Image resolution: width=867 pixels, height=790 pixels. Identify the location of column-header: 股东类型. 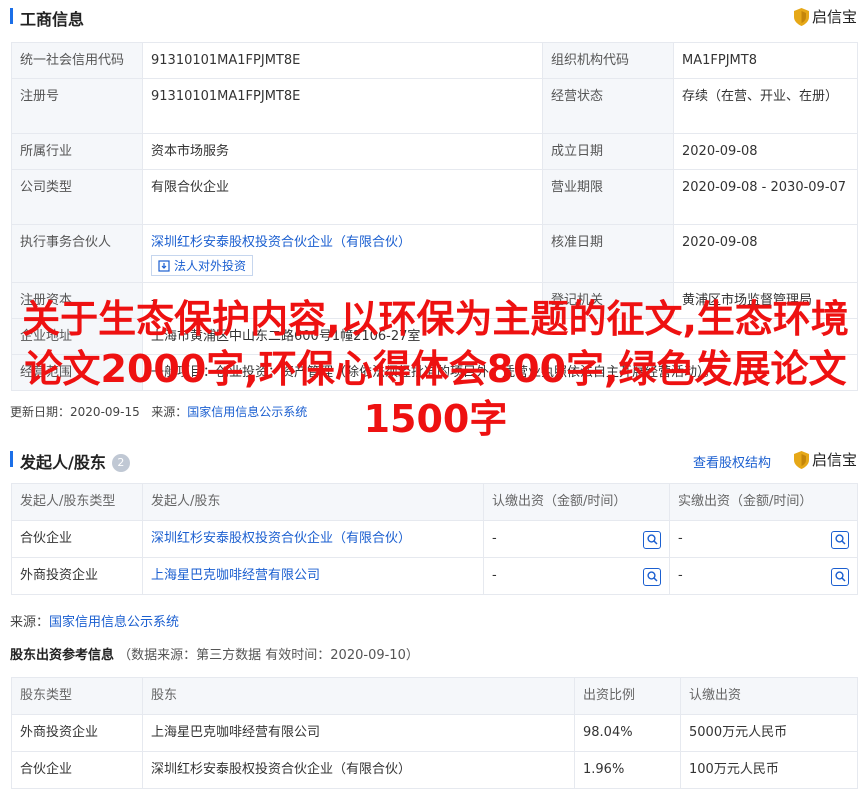
(77, 696).